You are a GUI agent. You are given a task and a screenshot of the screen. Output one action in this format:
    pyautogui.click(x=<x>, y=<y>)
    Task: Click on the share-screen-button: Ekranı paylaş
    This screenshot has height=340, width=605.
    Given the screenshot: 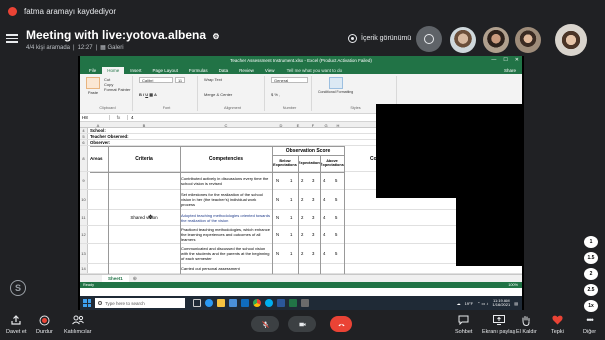 What is the action you would take?
    pyautogui.click(x=498, y=324)
    